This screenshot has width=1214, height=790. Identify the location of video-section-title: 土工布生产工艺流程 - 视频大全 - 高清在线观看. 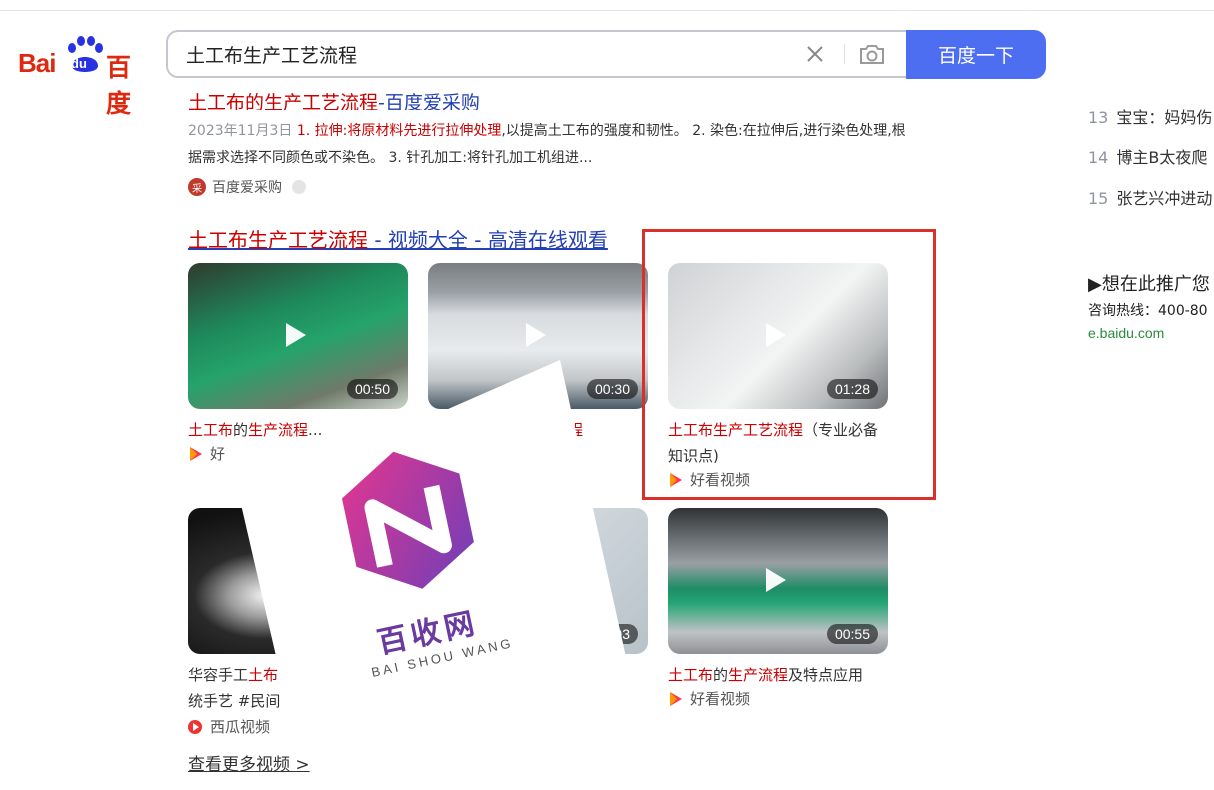
(398, 238).